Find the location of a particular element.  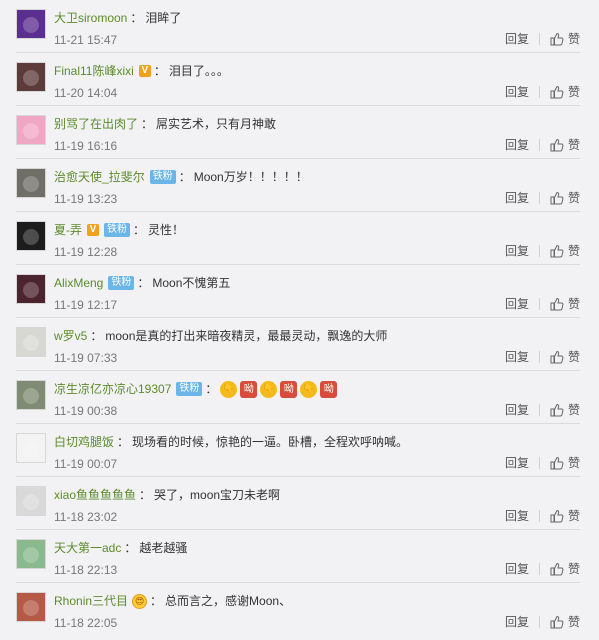

comment-item: 别骂了在出肉了 ： 屌实艺术，只有月神敢 11-19 16:16 回复 赞 is located at coordinates (298, 132).